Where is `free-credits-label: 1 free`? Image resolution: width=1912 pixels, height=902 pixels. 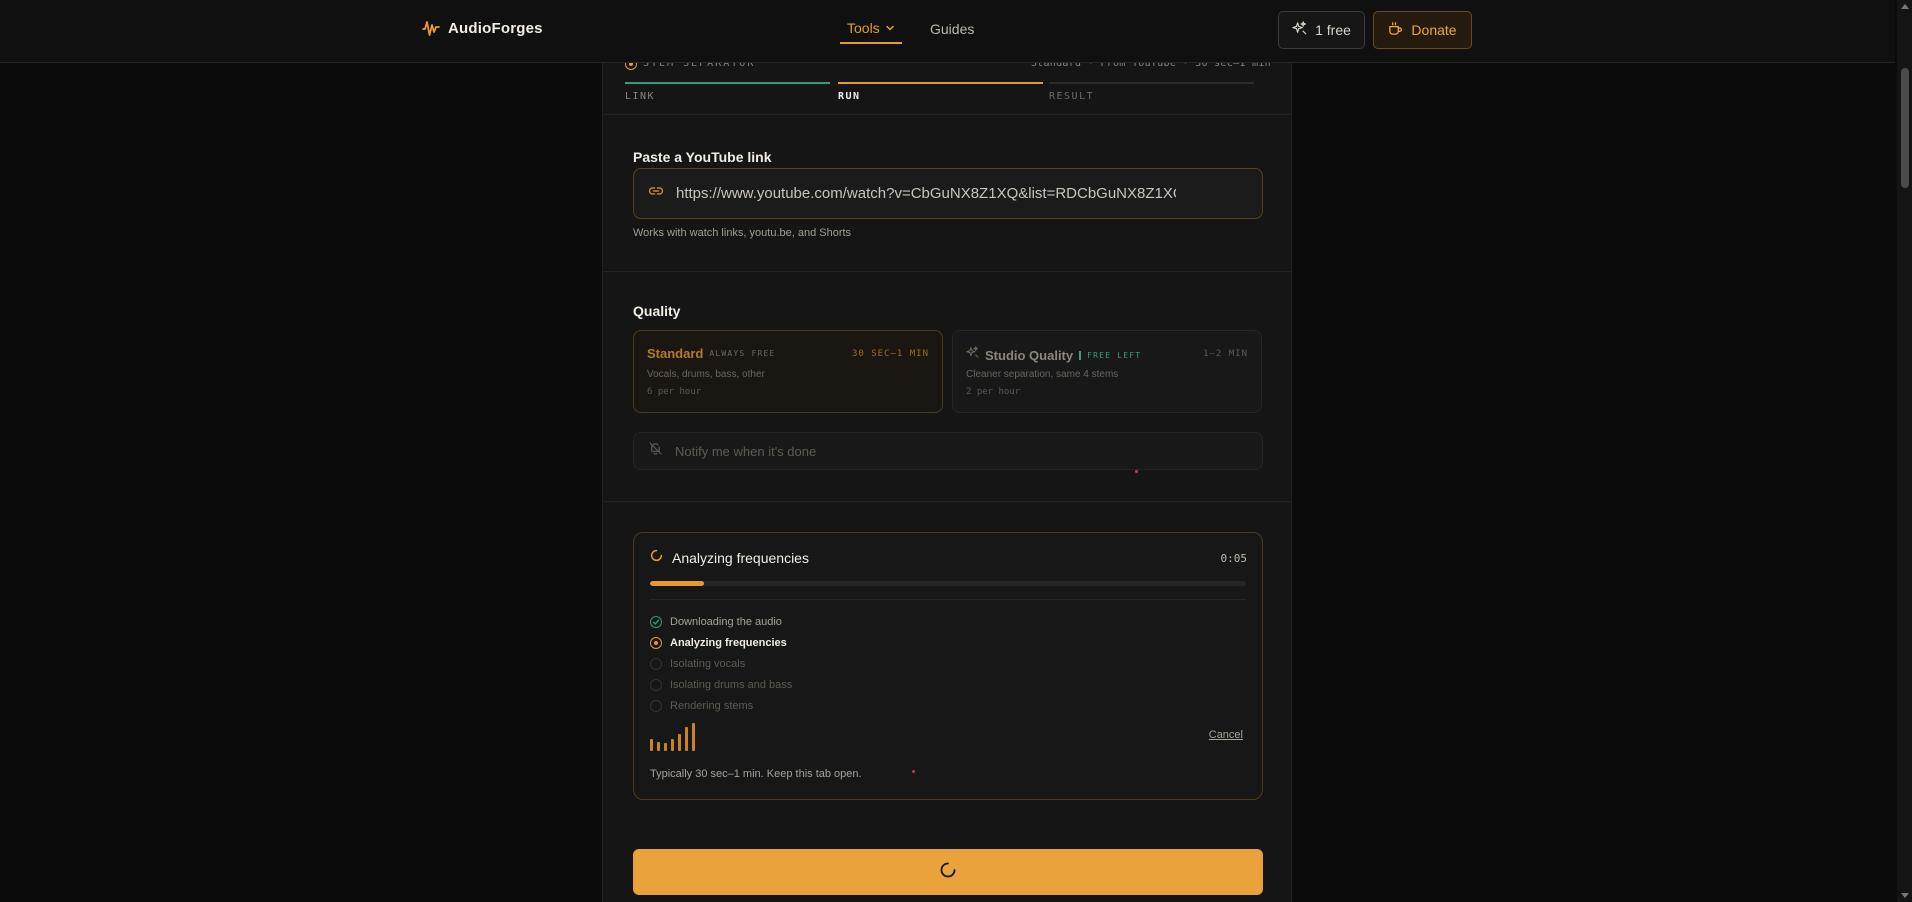
free-credits-label: 1 free is located at coordinates (1333, 30).